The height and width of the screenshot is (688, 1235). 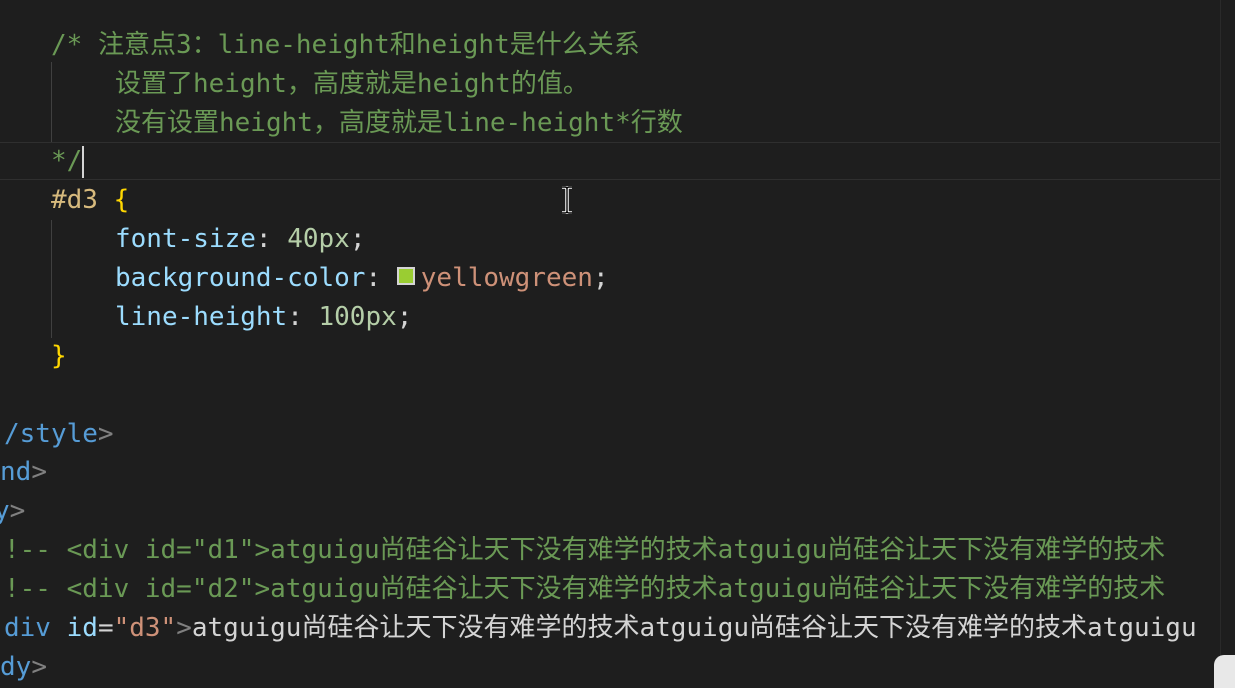 I want to click on comment-close: */, so click(x=67, y=161).